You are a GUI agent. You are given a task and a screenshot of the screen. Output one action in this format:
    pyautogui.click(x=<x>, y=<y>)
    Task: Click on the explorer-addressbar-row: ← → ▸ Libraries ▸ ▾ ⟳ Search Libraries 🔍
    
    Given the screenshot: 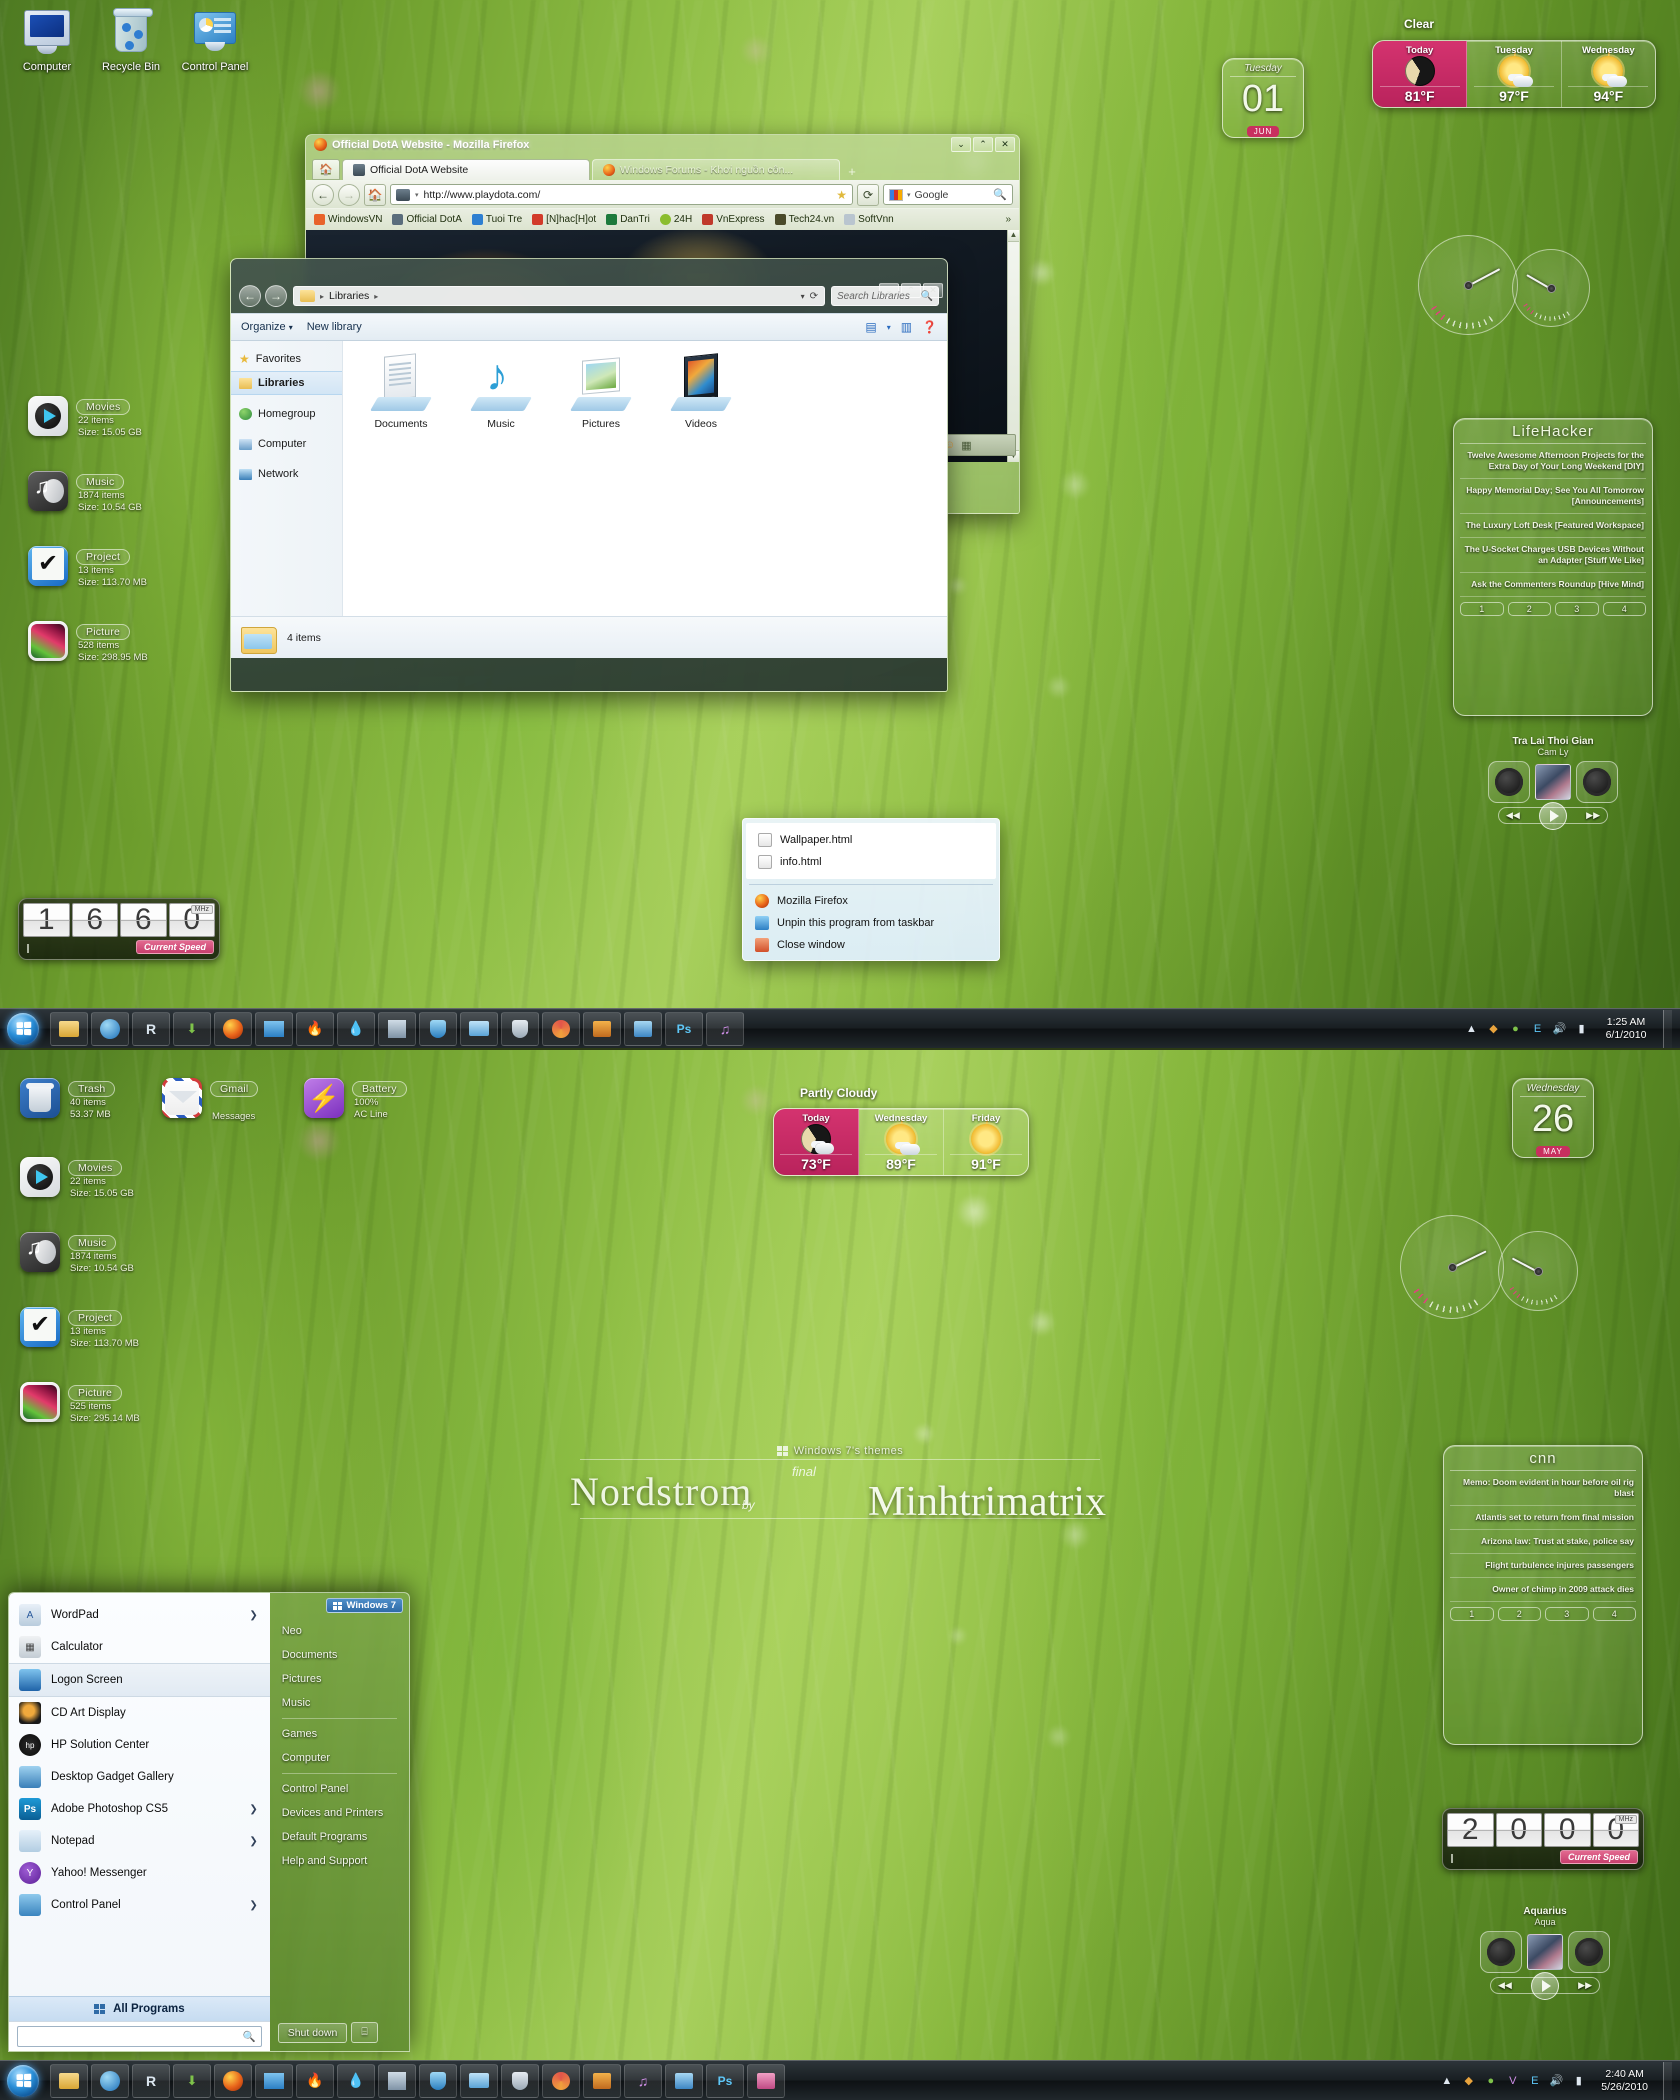 What is the action you would take?
    pyautogui.click(x=589, y=296)
    